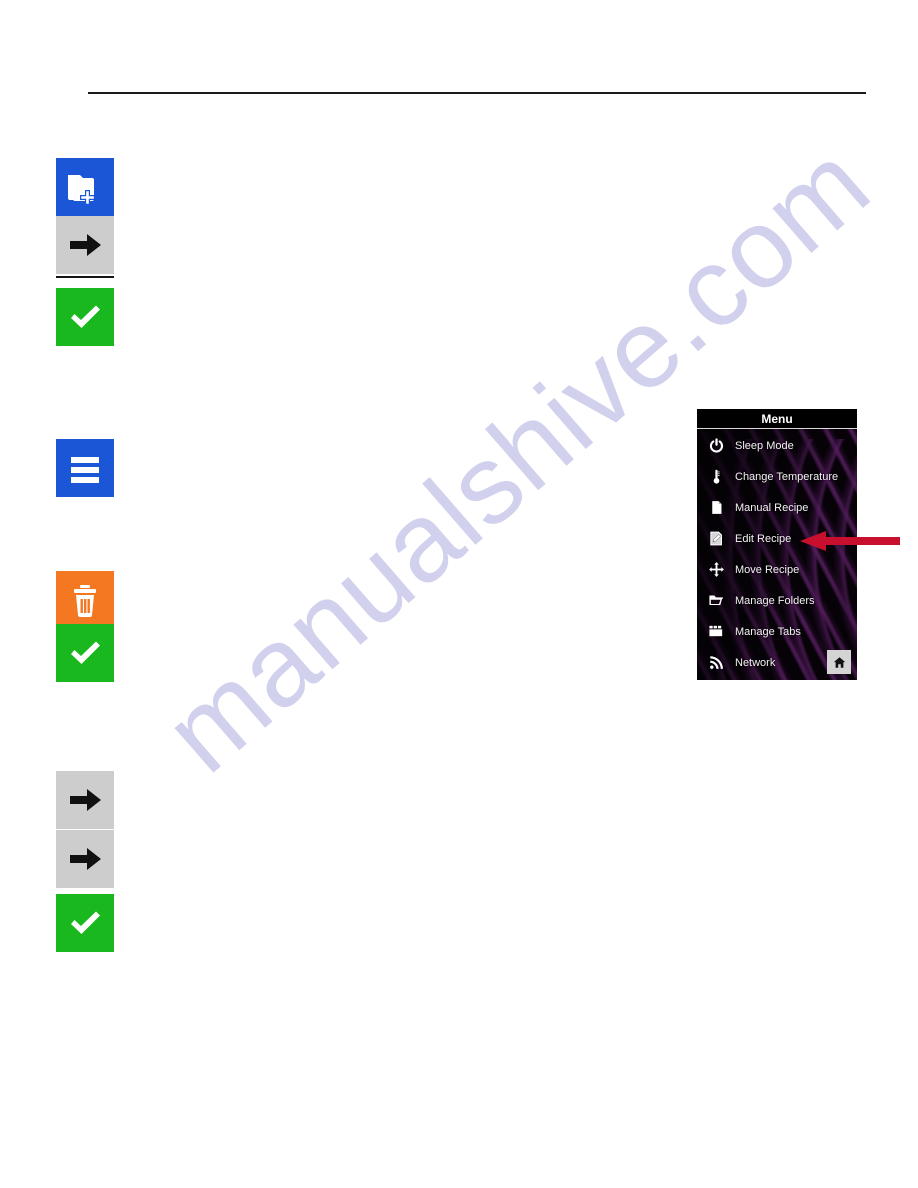 Image resolution: width=918 pixels, height=1188 pixels. I want to click on callout-arrow, so click(850, 541).